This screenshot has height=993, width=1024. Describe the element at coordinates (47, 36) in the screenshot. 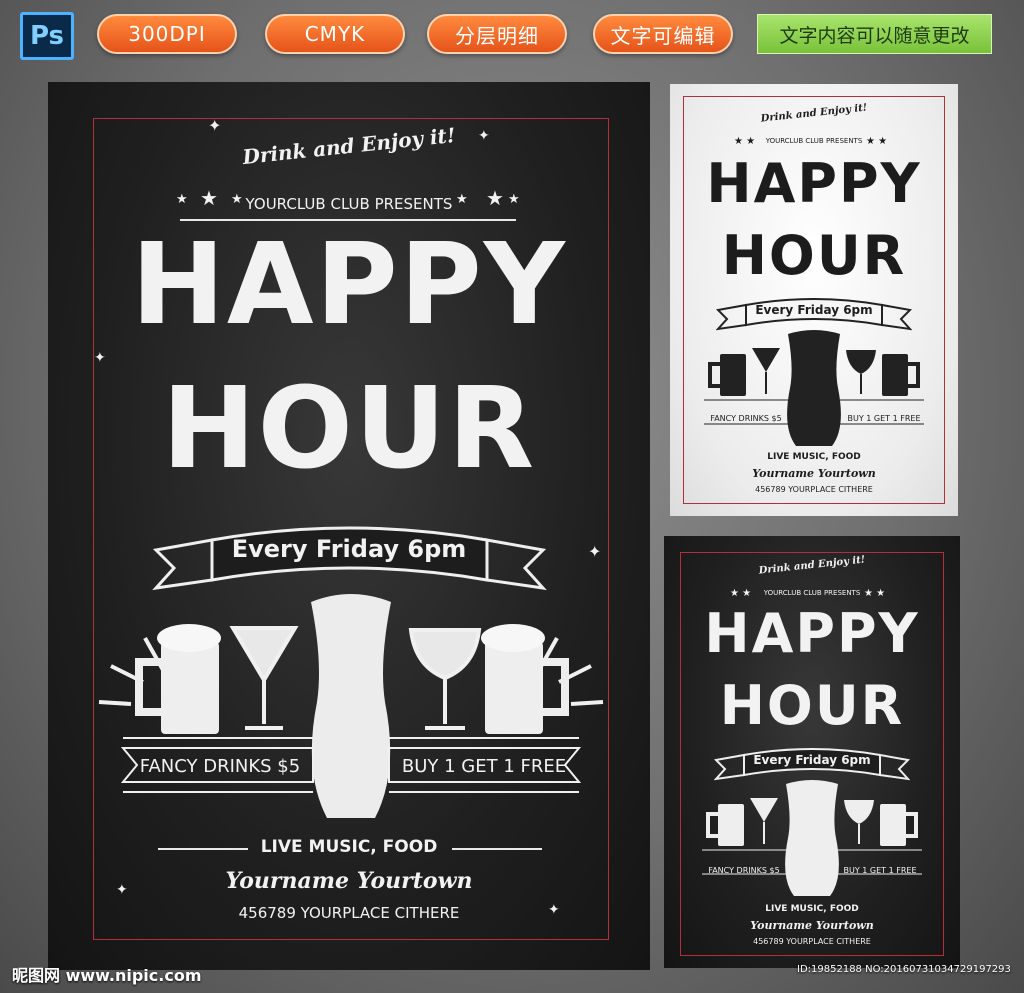

I see `photoshop-icon: Ps` at that location.